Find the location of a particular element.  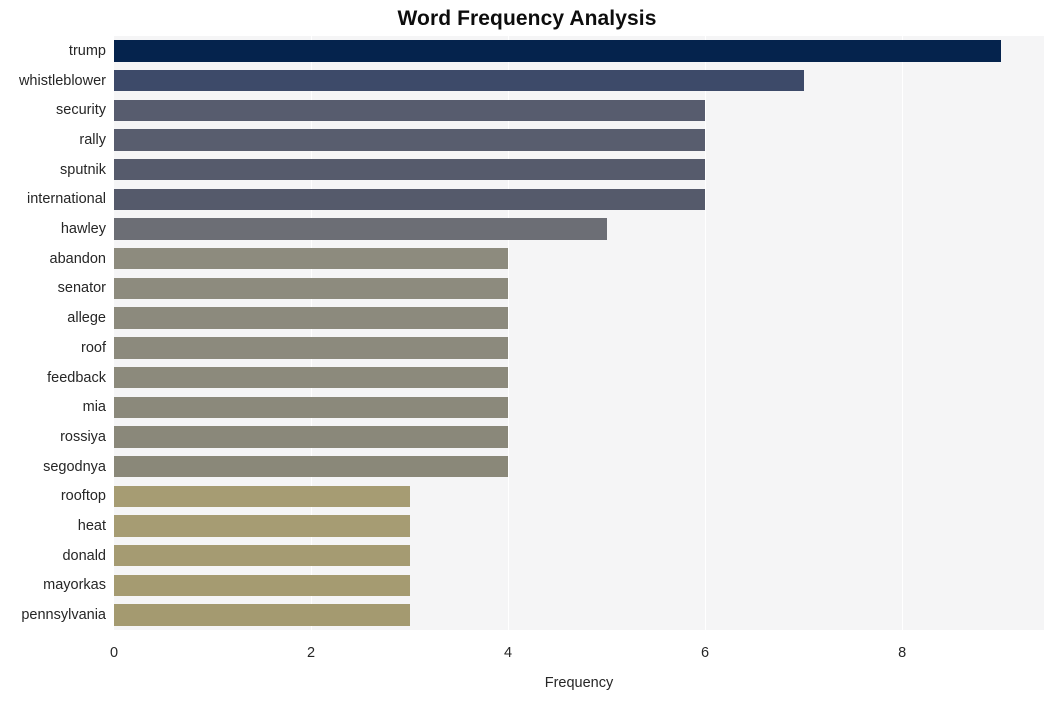

bar-mayorkas is located at coordinates (262, 585).